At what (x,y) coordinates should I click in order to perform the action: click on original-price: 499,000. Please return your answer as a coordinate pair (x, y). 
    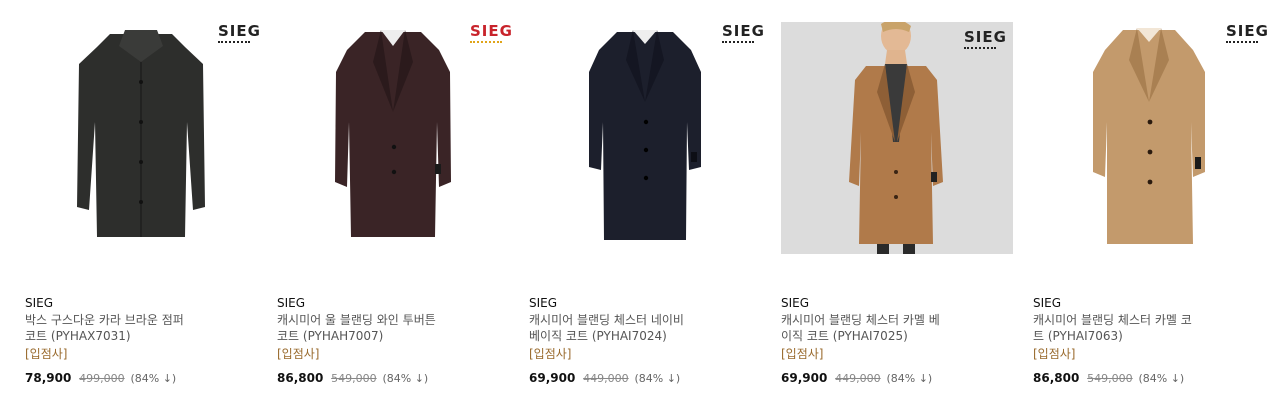
    Looking at the image, I should click on (102, 378).